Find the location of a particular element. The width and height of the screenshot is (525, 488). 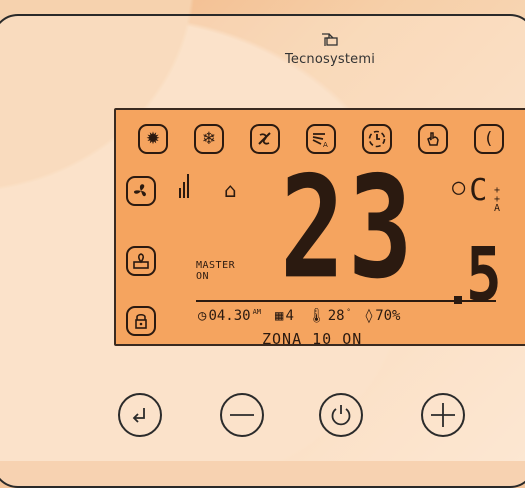

fan-speed-icon is located at coordinates (141, 191).